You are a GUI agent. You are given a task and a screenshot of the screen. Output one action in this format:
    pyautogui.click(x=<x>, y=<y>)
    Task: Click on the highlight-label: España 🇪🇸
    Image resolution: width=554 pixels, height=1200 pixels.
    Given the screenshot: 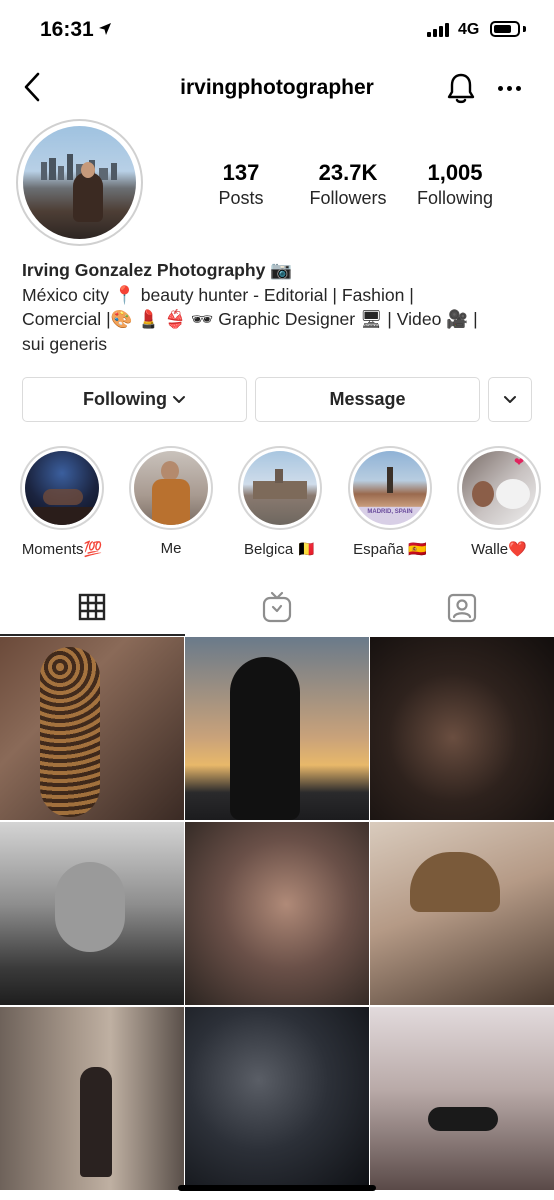 What is the action you would take?
    pyautogui.click(x=390, y=549)
    